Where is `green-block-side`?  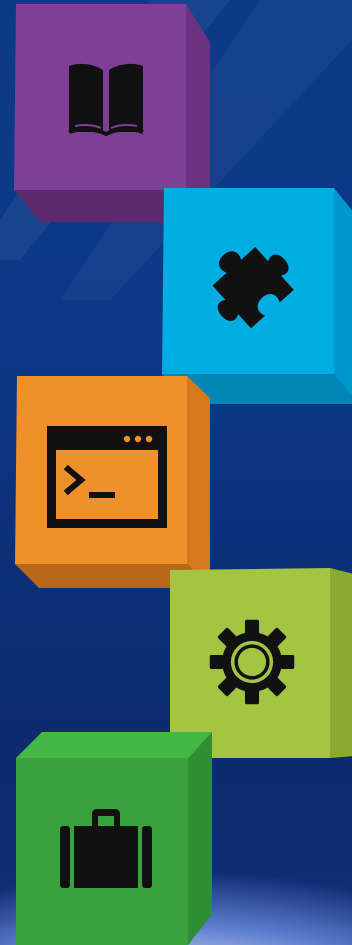 green-block-side is located at coordinates (200, 838).